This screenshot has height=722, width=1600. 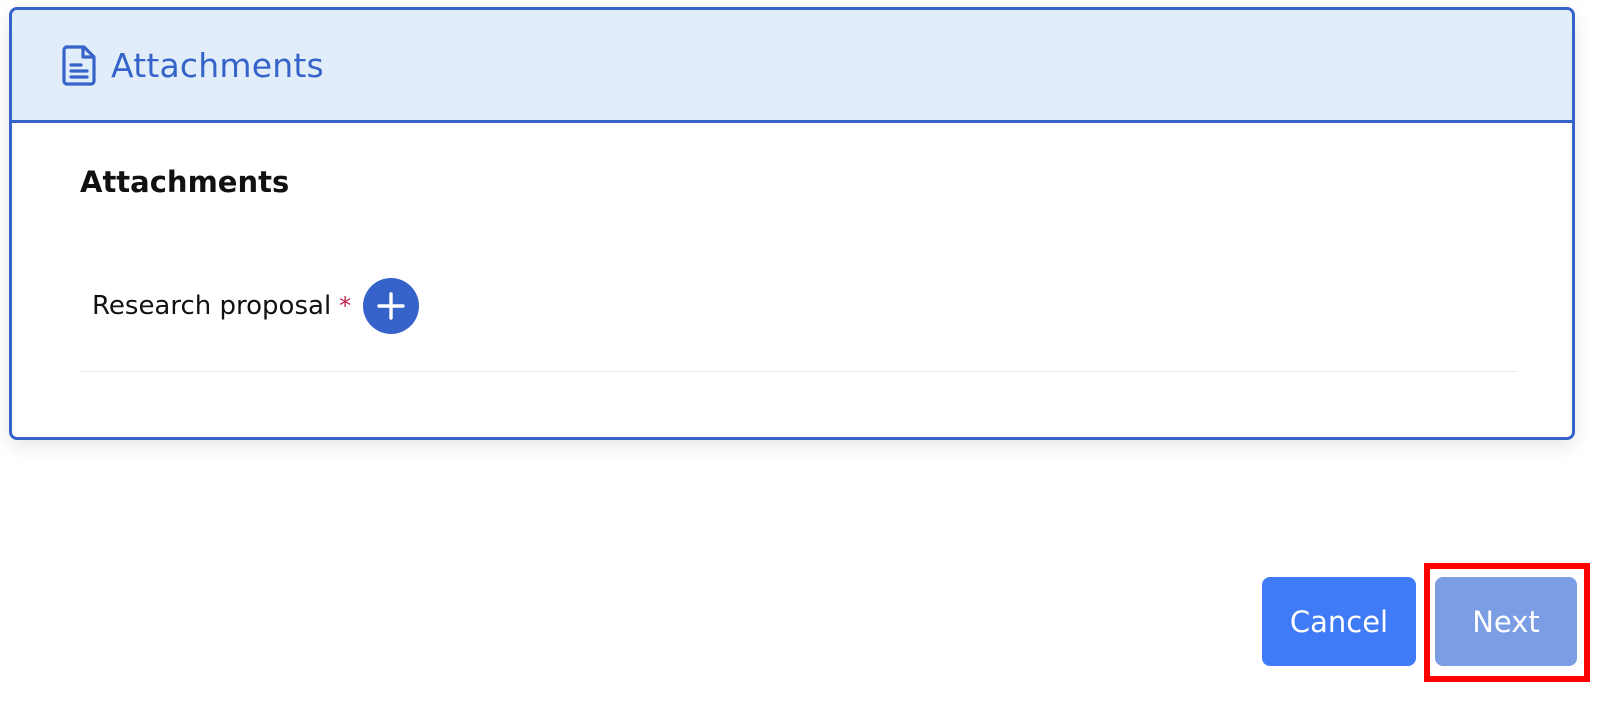 What do you see at coordinates (217, 65) in the screenshot?
I see `card-header-title: Attachments` at bounding box center [217, 65].